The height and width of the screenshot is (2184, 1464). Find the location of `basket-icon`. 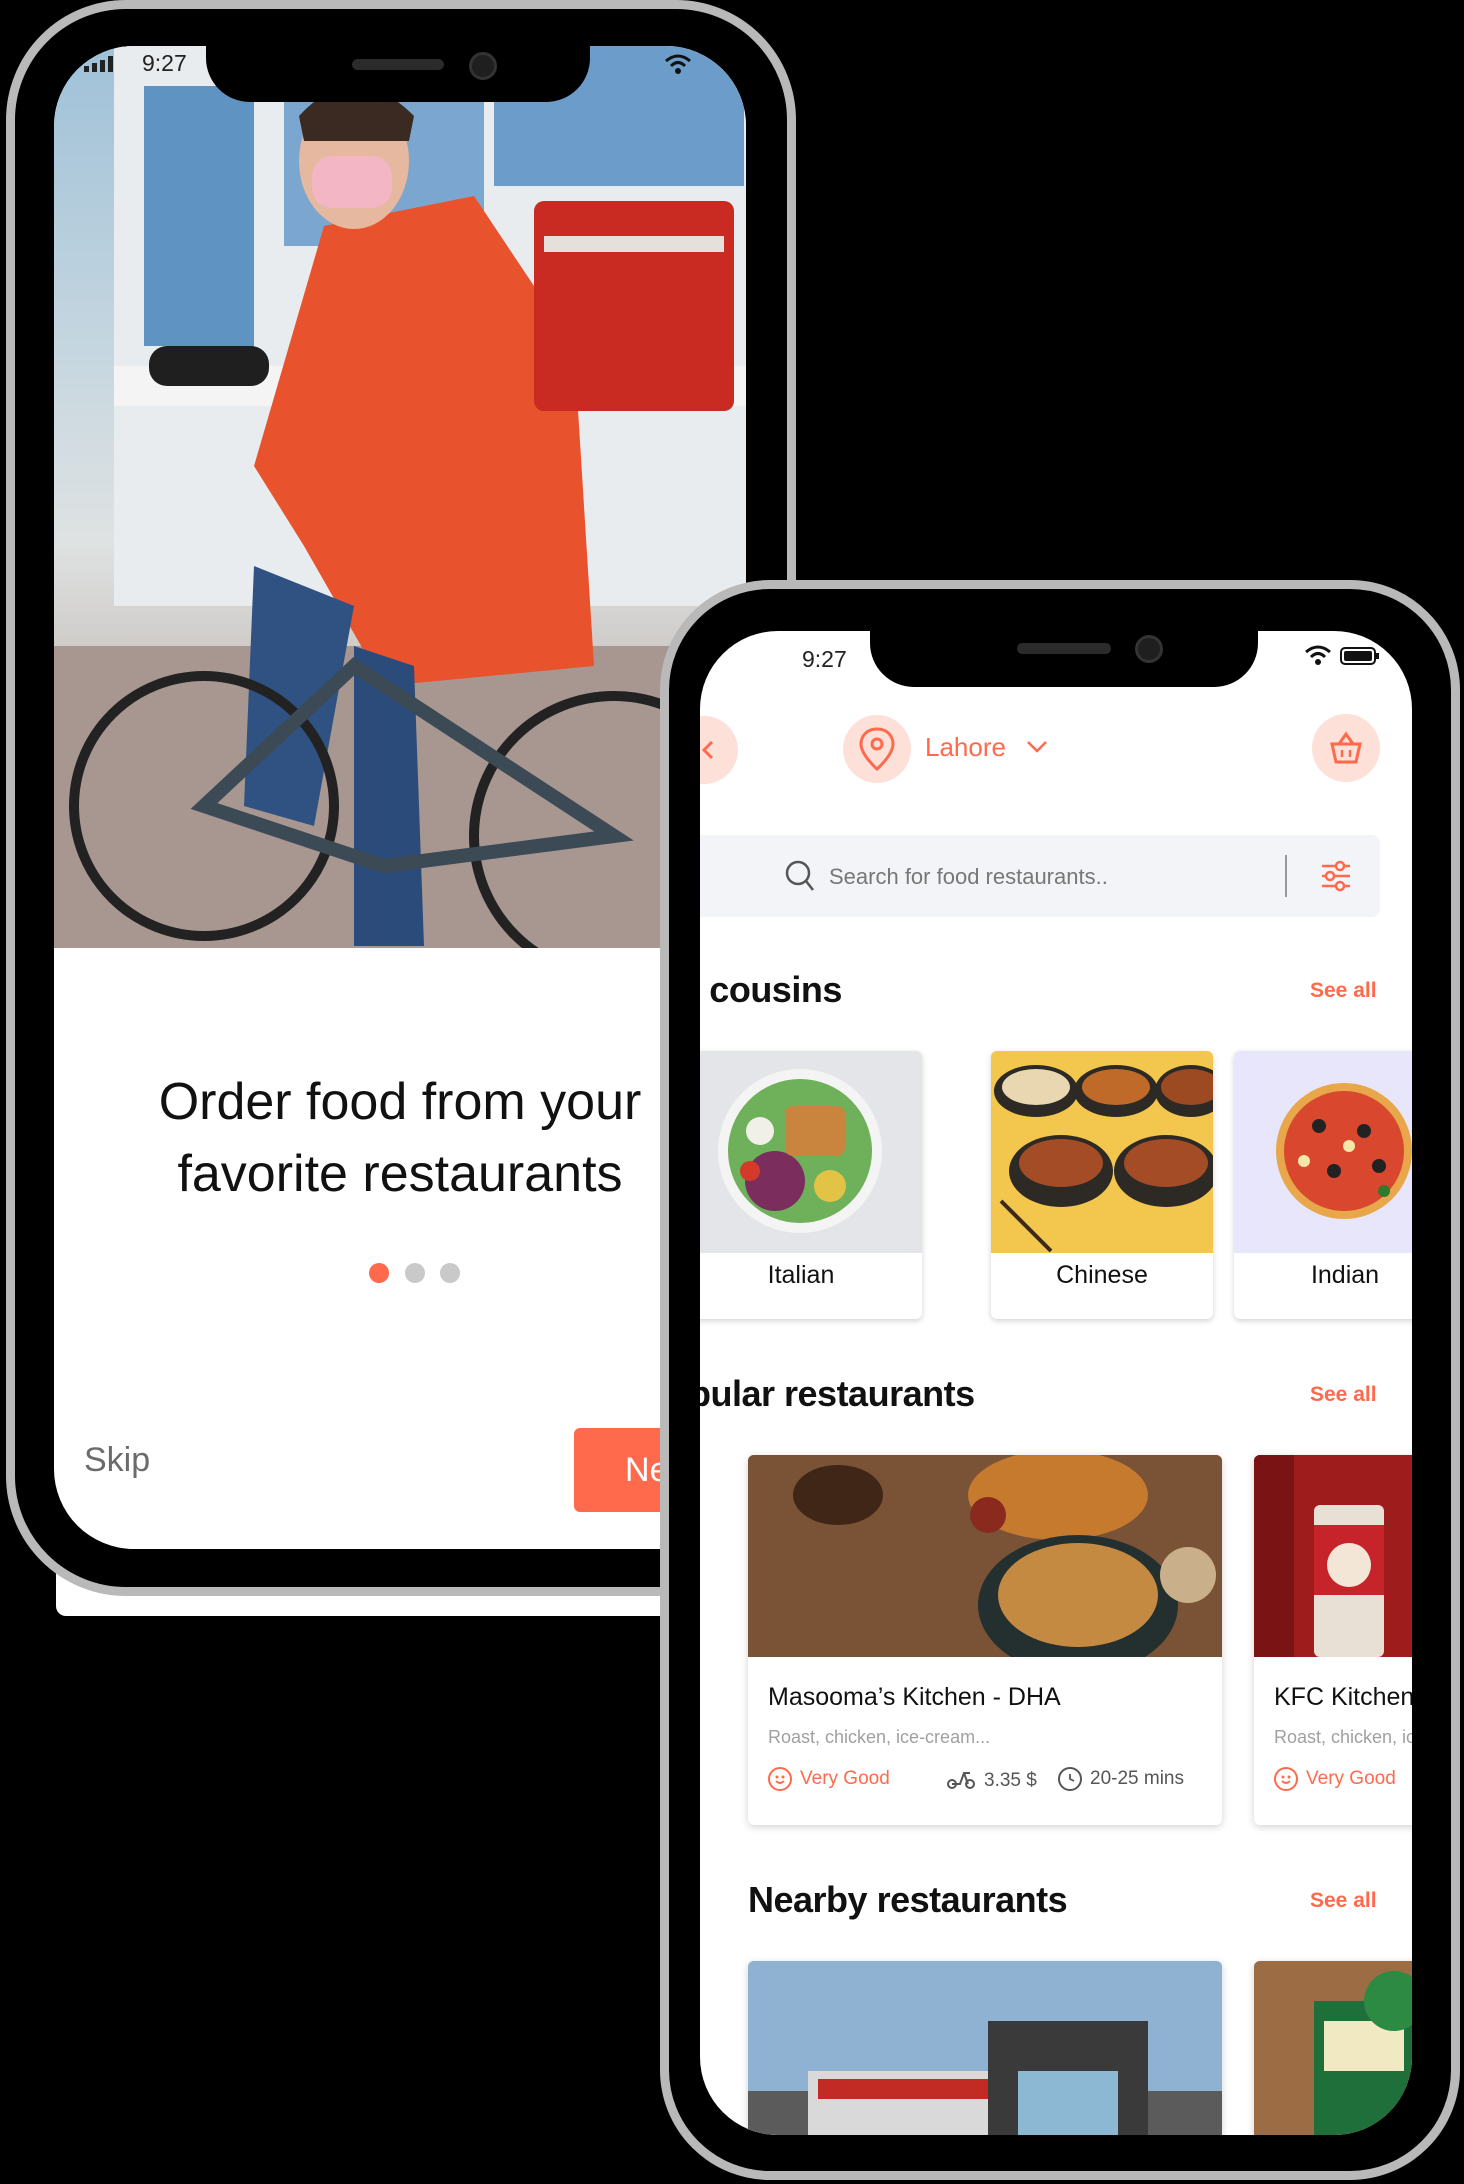

basket-icon is located at coordinates (1346, 748).